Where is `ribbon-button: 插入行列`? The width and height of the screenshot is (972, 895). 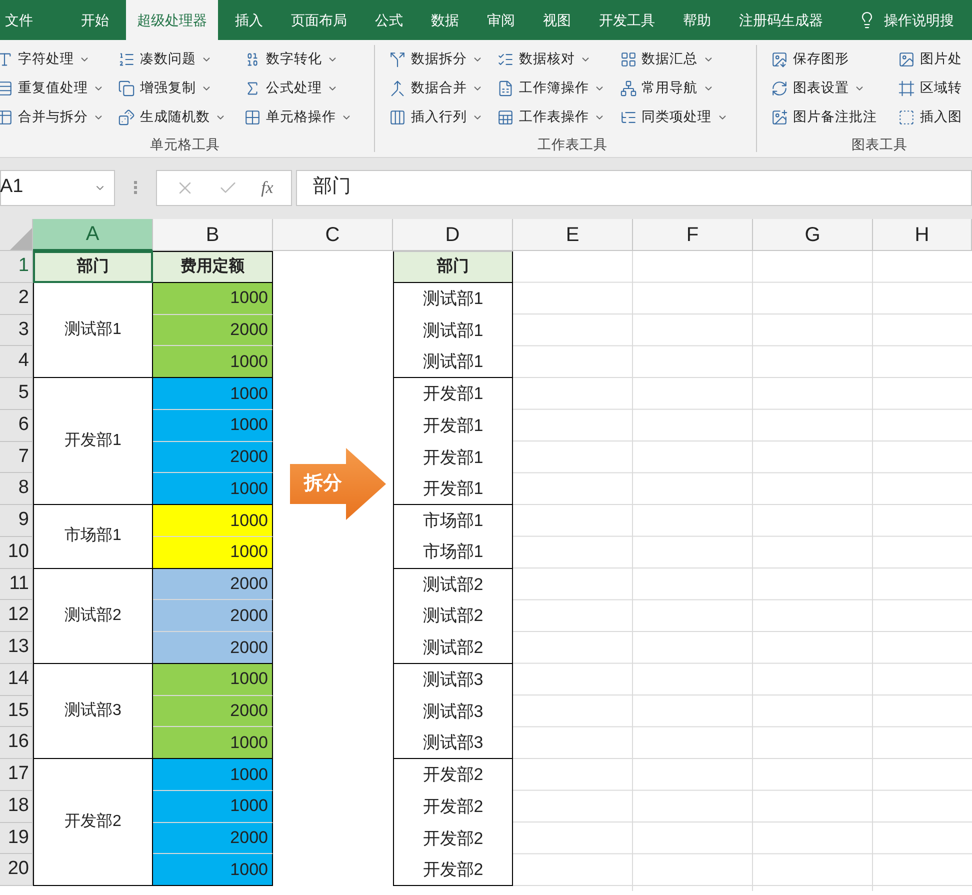
ribbon-button: 插入行列 is located at coordinates (443, 117).